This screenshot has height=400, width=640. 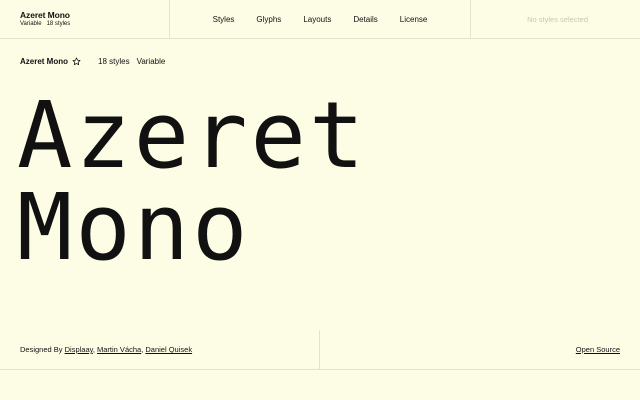 What do you see at coordinates (119, 349) in the screenshot?
I see `designer-link-martin-vacha: Martin Vácha` at bounding box center [119, 349].